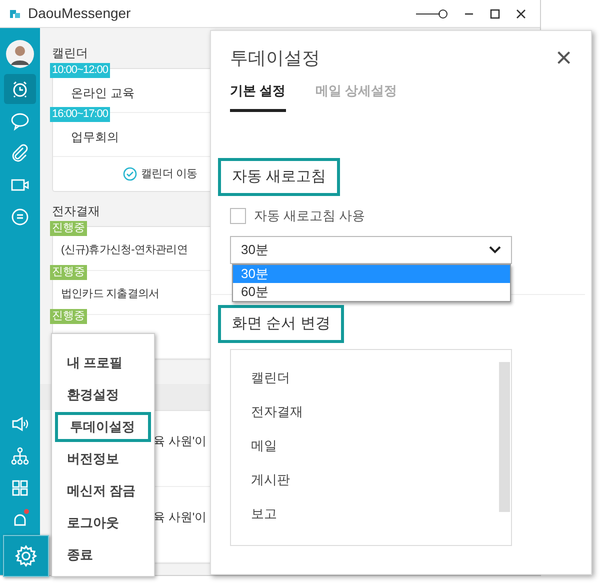  What do you see at coordinates (279, 177) in the screenshot?
I see `section-heading: 자동 새로고침` at bounding box center [279, 177].